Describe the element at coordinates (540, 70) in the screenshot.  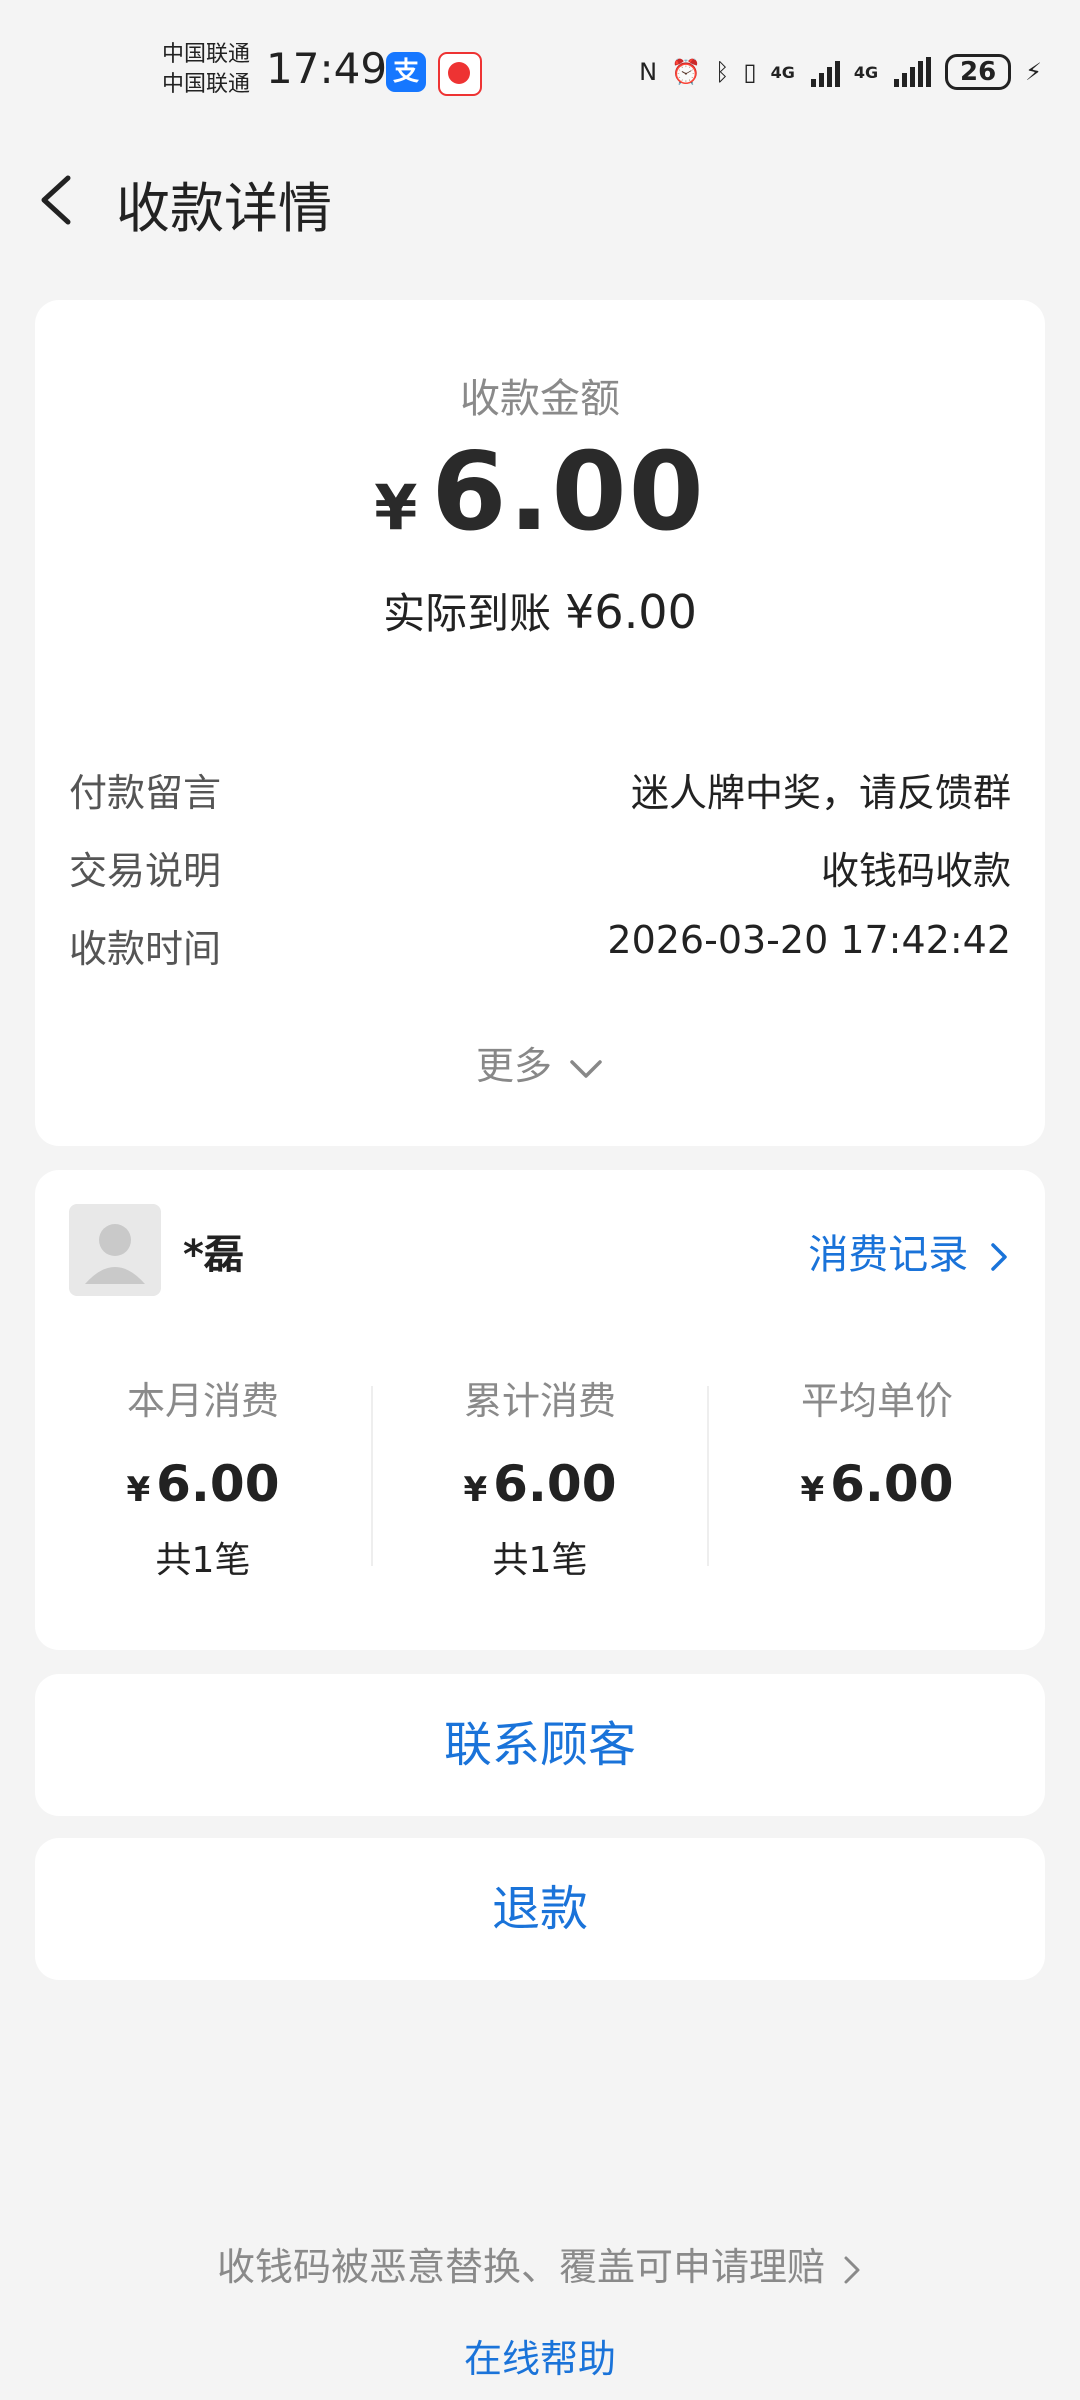
I see `status-bar: 中国联通 中国联通 17:49 支 N ⏰ ᛒ ▯ 4G 4G 26 ⚡` at that location.